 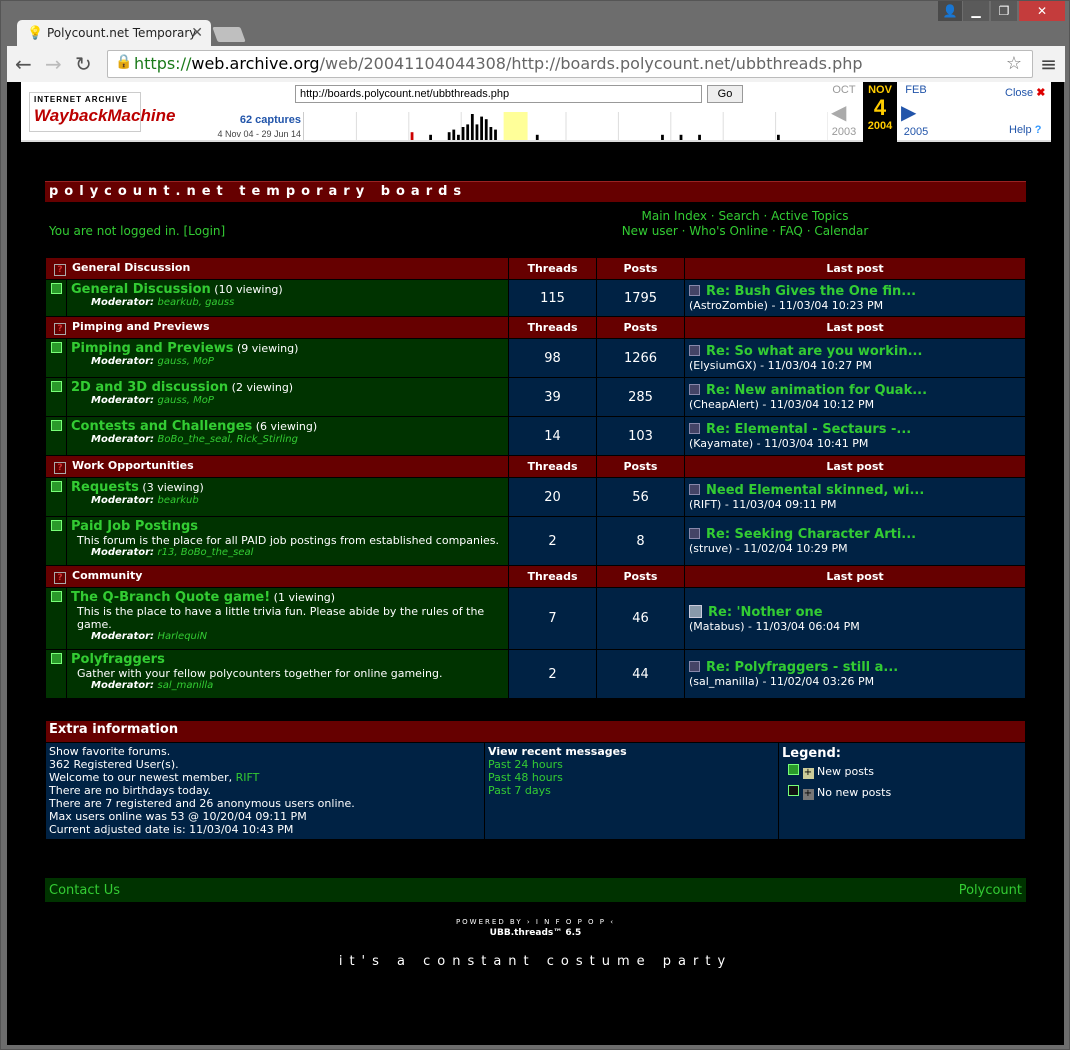 What do you see at coordinates (186, 685) in the screenshot?
I see `moderator-links: sal_manilla` at bounding box center [186, 685].